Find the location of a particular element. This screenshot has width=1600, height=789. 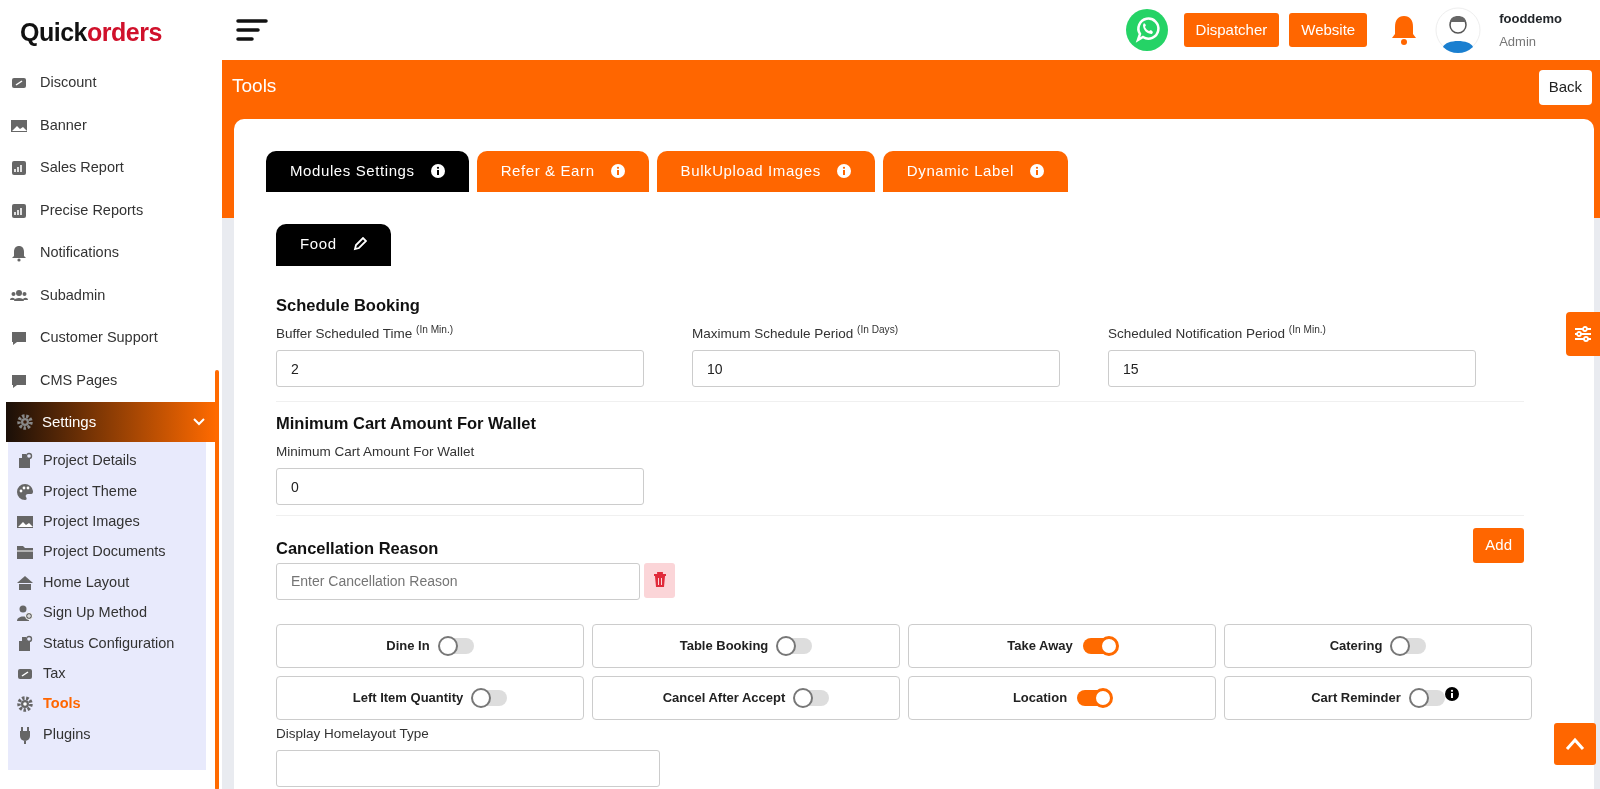

back-button: Back is located at coordinates (1565, 87).